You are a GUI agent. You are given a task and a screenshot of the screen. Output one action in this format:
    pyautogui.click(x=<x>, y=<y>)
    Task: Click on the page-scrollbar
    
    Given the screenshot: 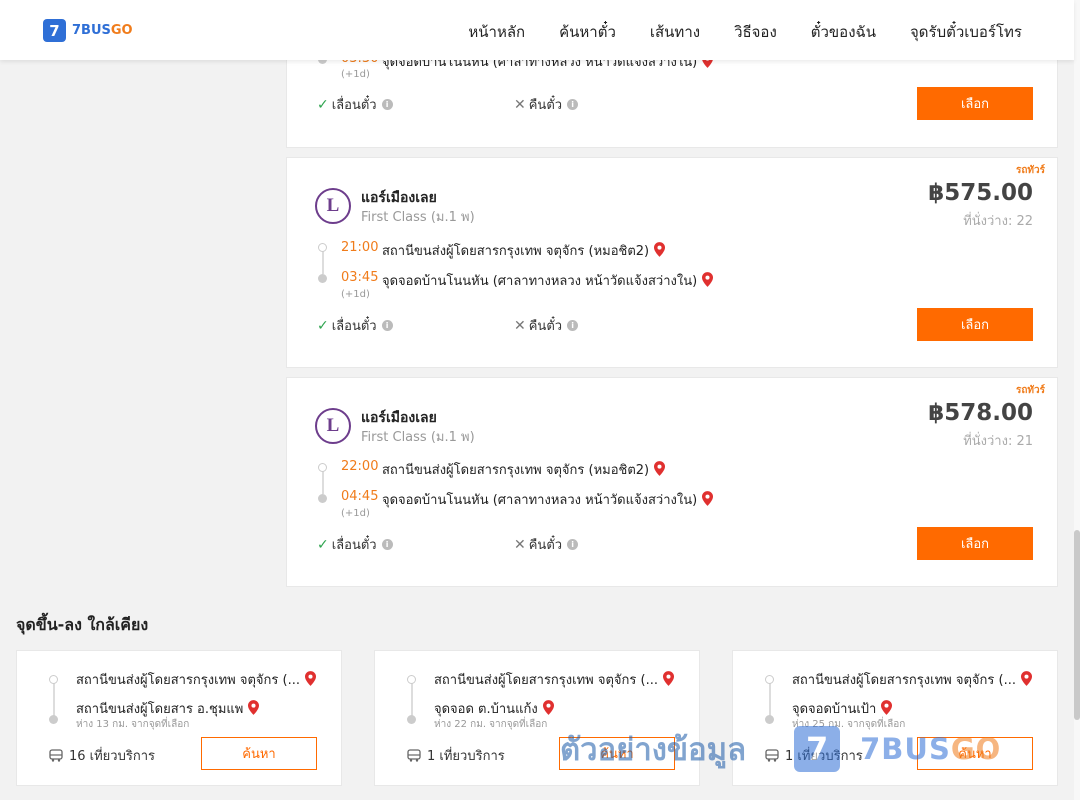 What is the action you would take?
    pyautogui.click(x=1077, y=400)
    